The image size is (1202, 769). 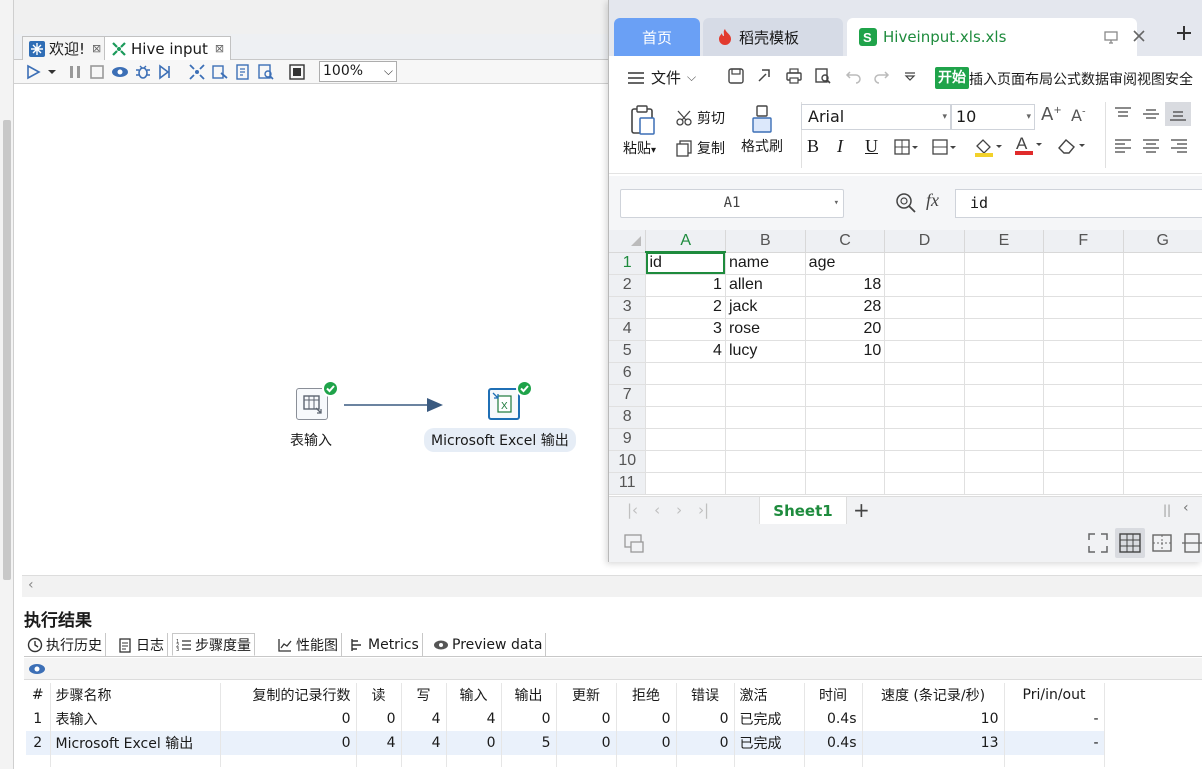 I want to click on sheet-tab-sheet1: Sheet1, so click(x=803, y=511).